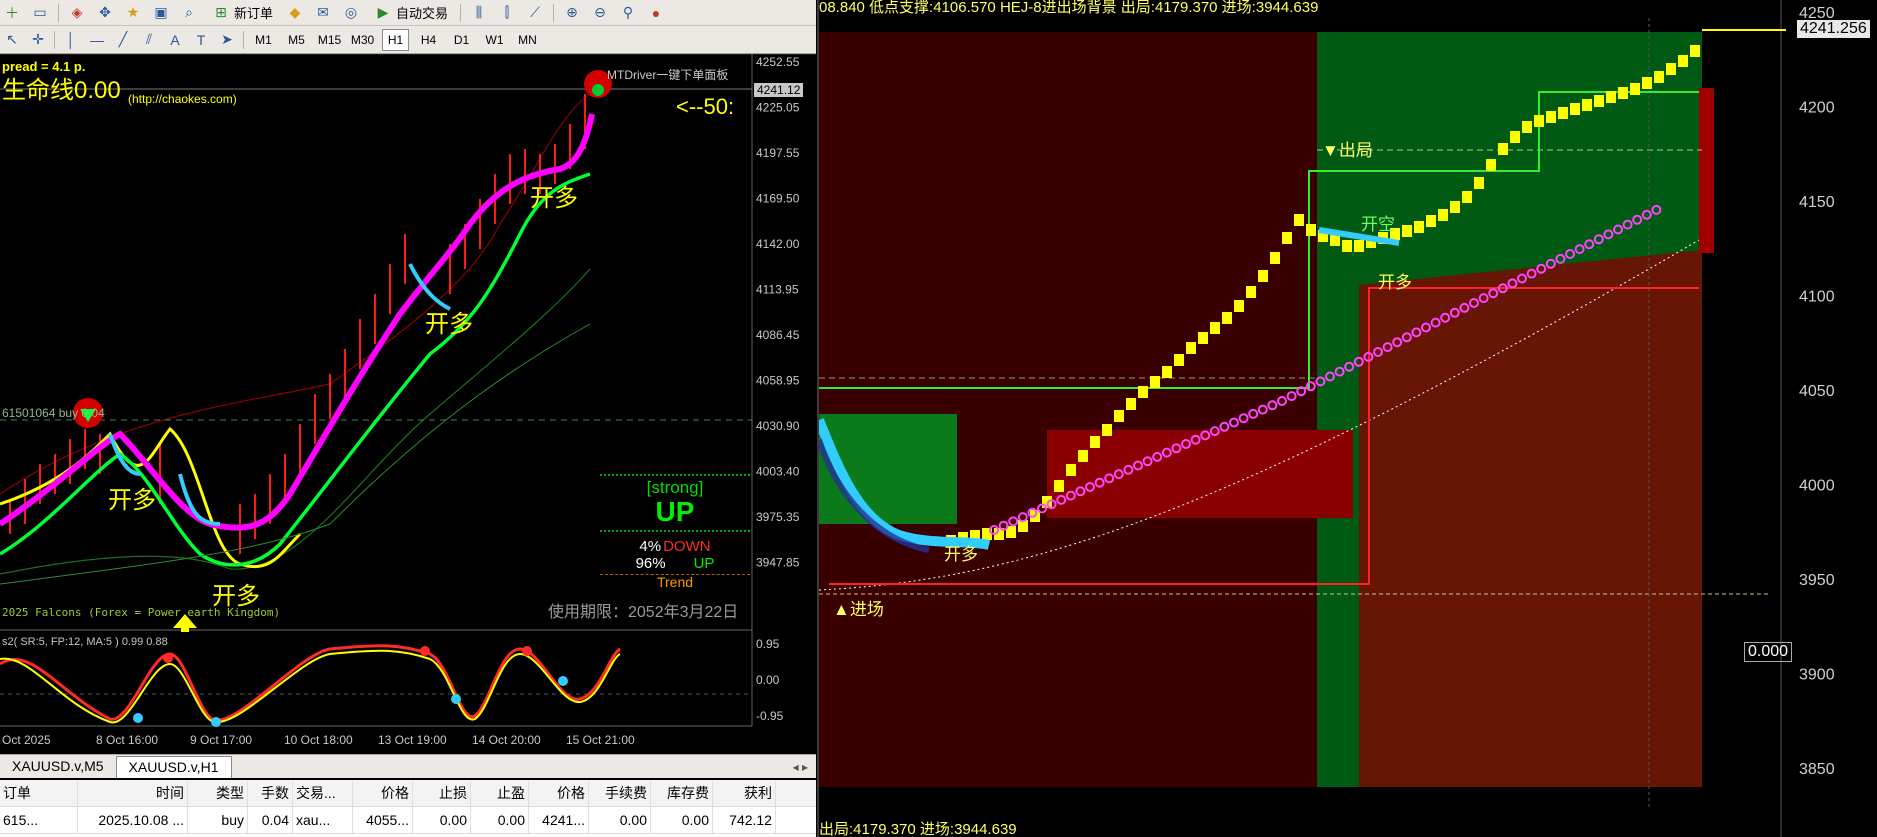 Image resolution: width=1877 pixels, height=837 pixels. I want to click on tab-xauusd-m5: XAUUSD.v,M5, so click(58, 767).